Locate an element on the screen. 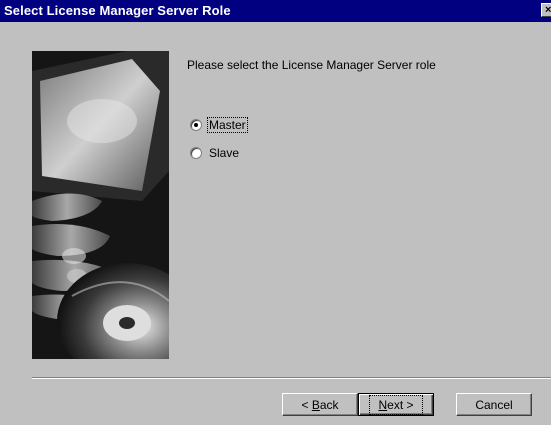  radio-label-slave: Slave is located at coordinates (224, 153).